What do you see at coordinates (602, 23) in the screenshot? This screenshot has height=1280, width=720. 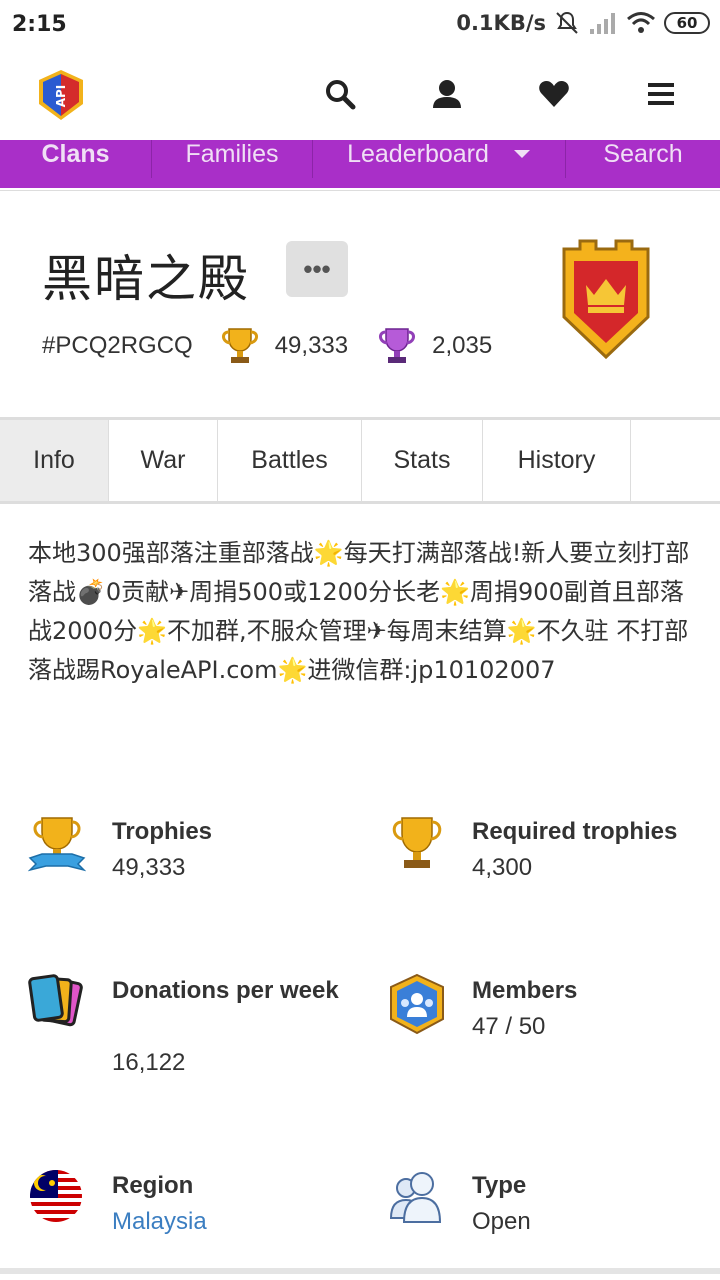 I see `signal-icon` at bounding box center [602, 23].